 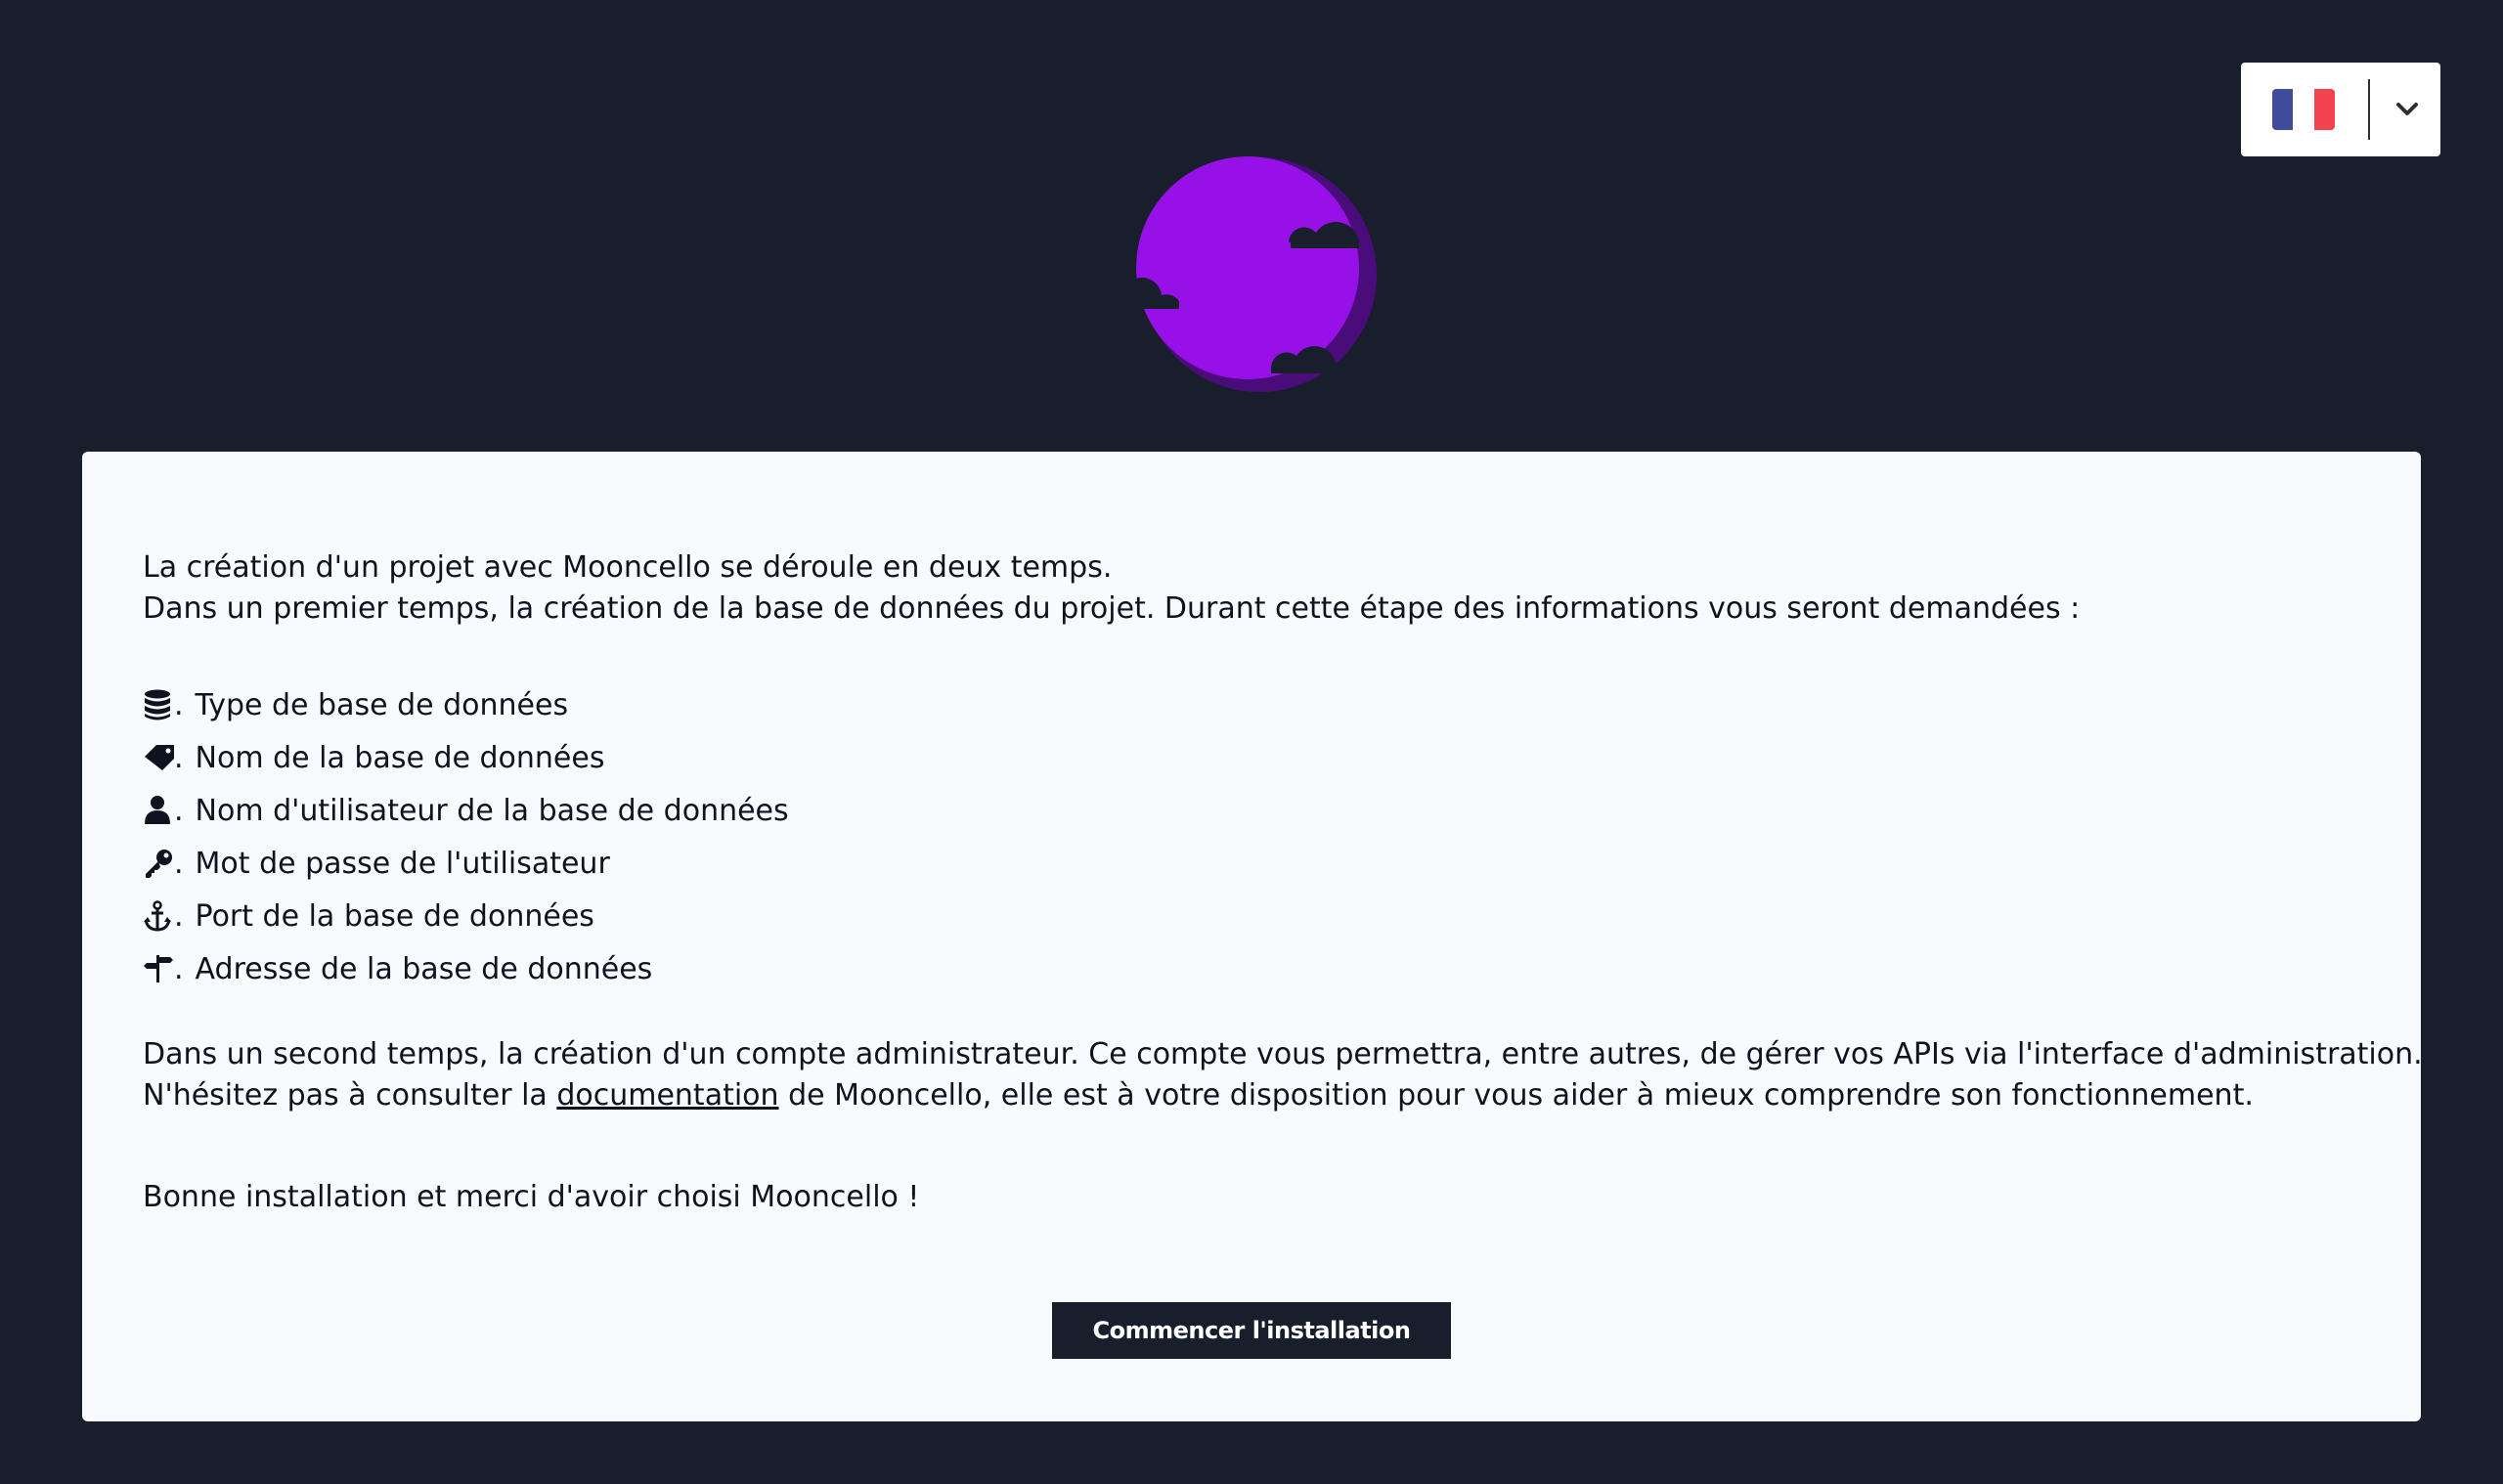 I want to click on list-item: . Nom de la base de données, so click(x=1251, y=757).